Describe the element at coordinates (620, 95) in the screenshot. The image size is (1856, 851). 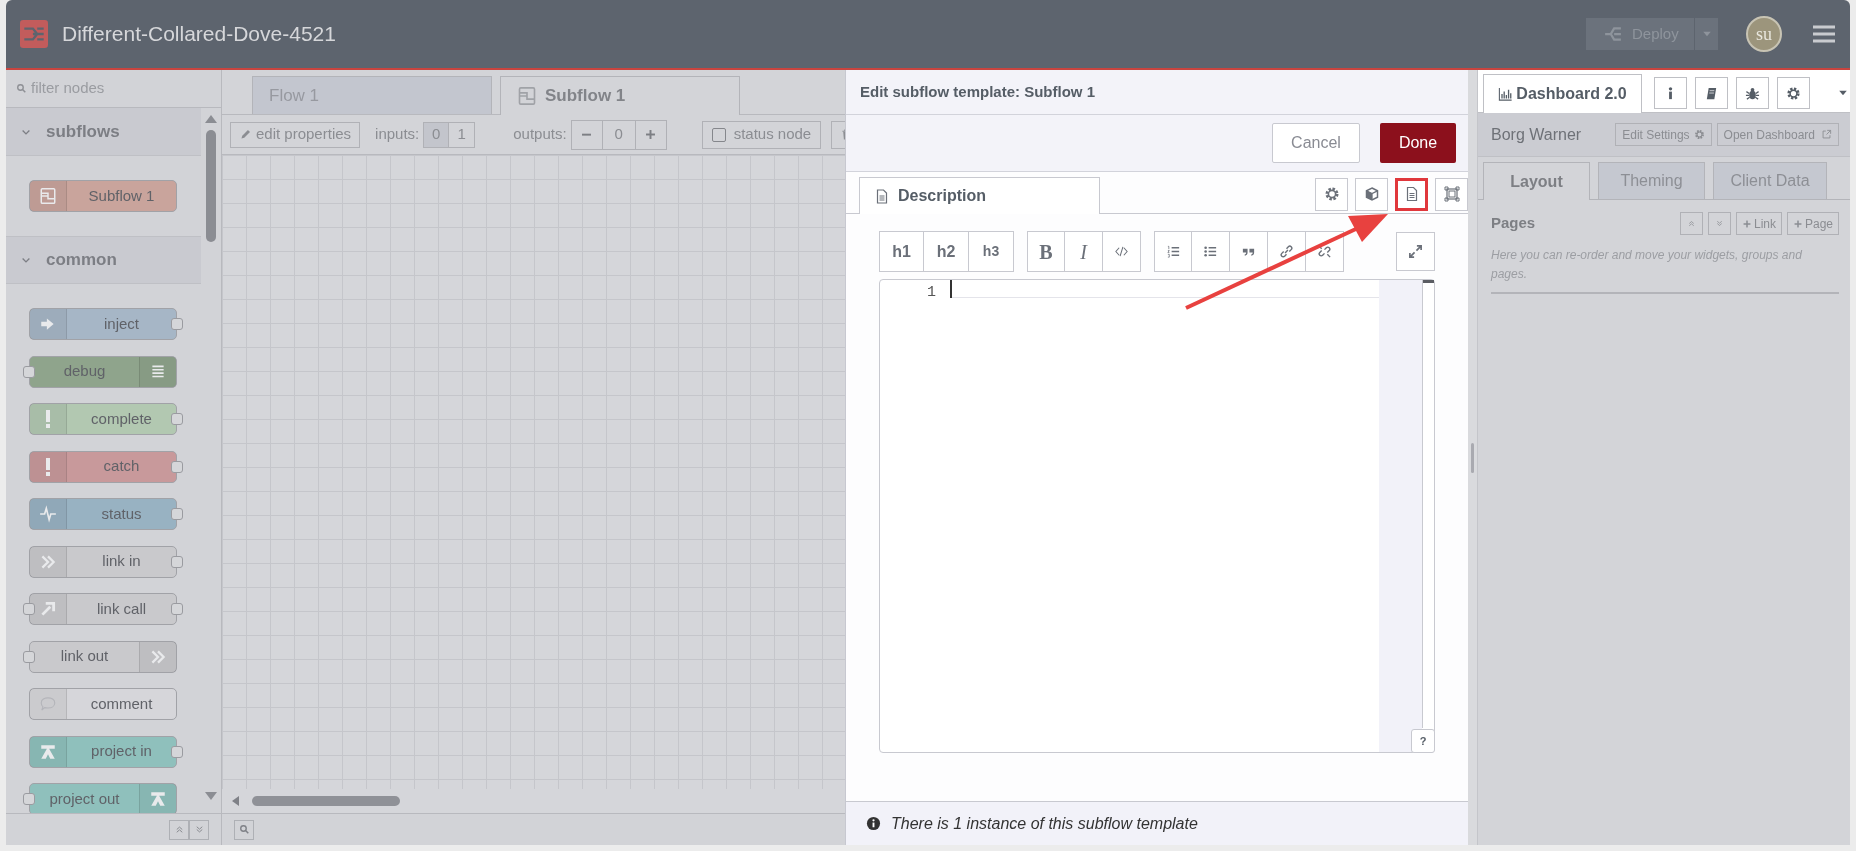
I see `flow-tab: Subflow 1` at that location.